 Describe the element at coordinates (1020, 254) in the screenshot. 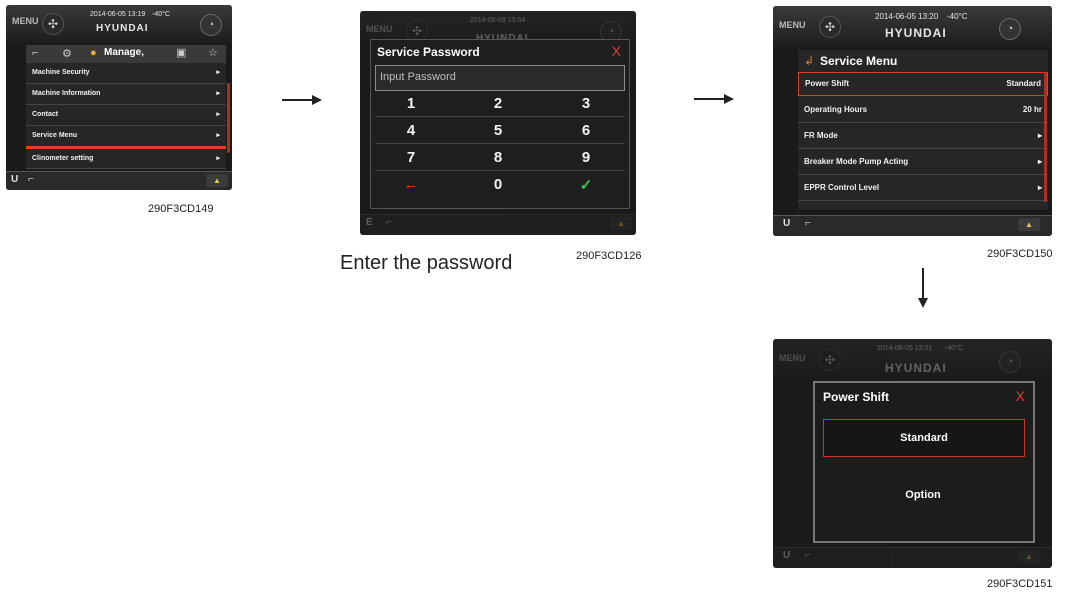

I see `figure-code: 290F3CD150` at that location.